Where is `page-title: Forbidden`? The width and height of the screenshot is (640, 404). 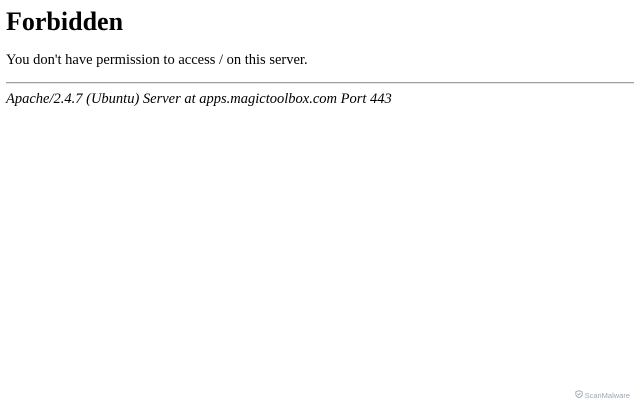 page-title: Forbidden is located at coordinates (65, 21).